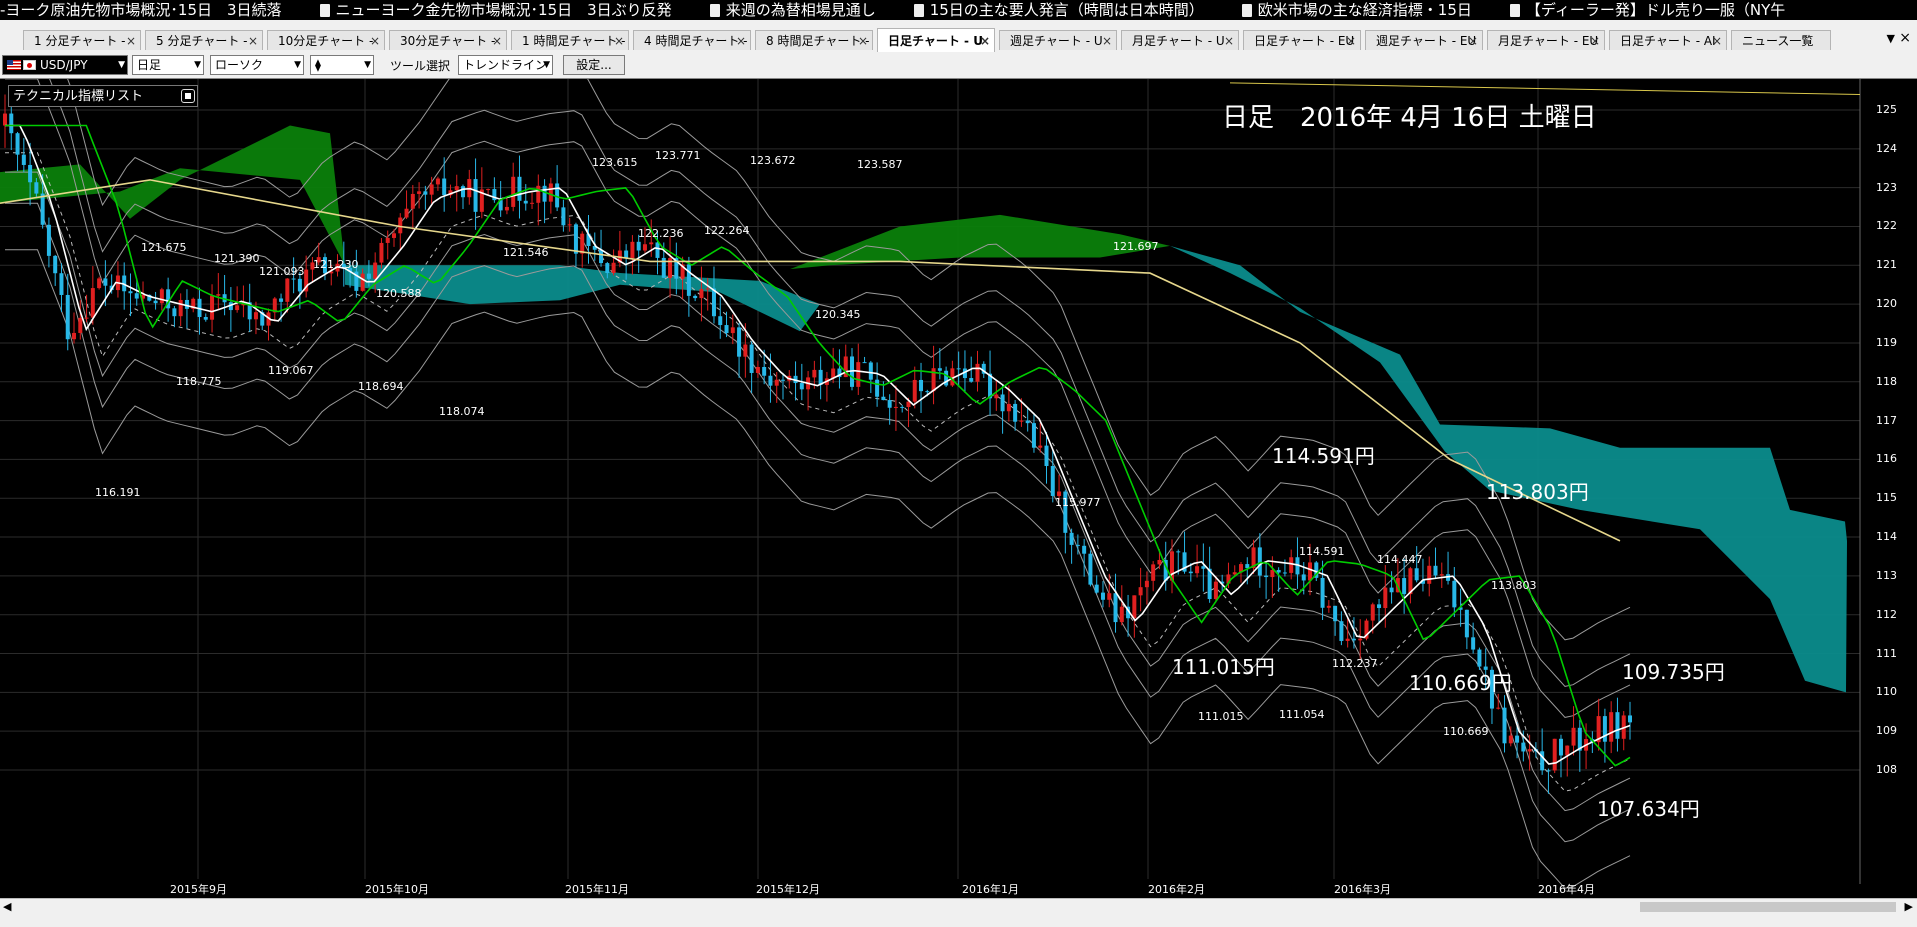 The height and width of the screenshot is (927, 1917). What do you see at coordinates (1668, 40) in the screenshot?
I see `tab-13: 日足チャート - AI ×` at bounding box center [1668, 40].